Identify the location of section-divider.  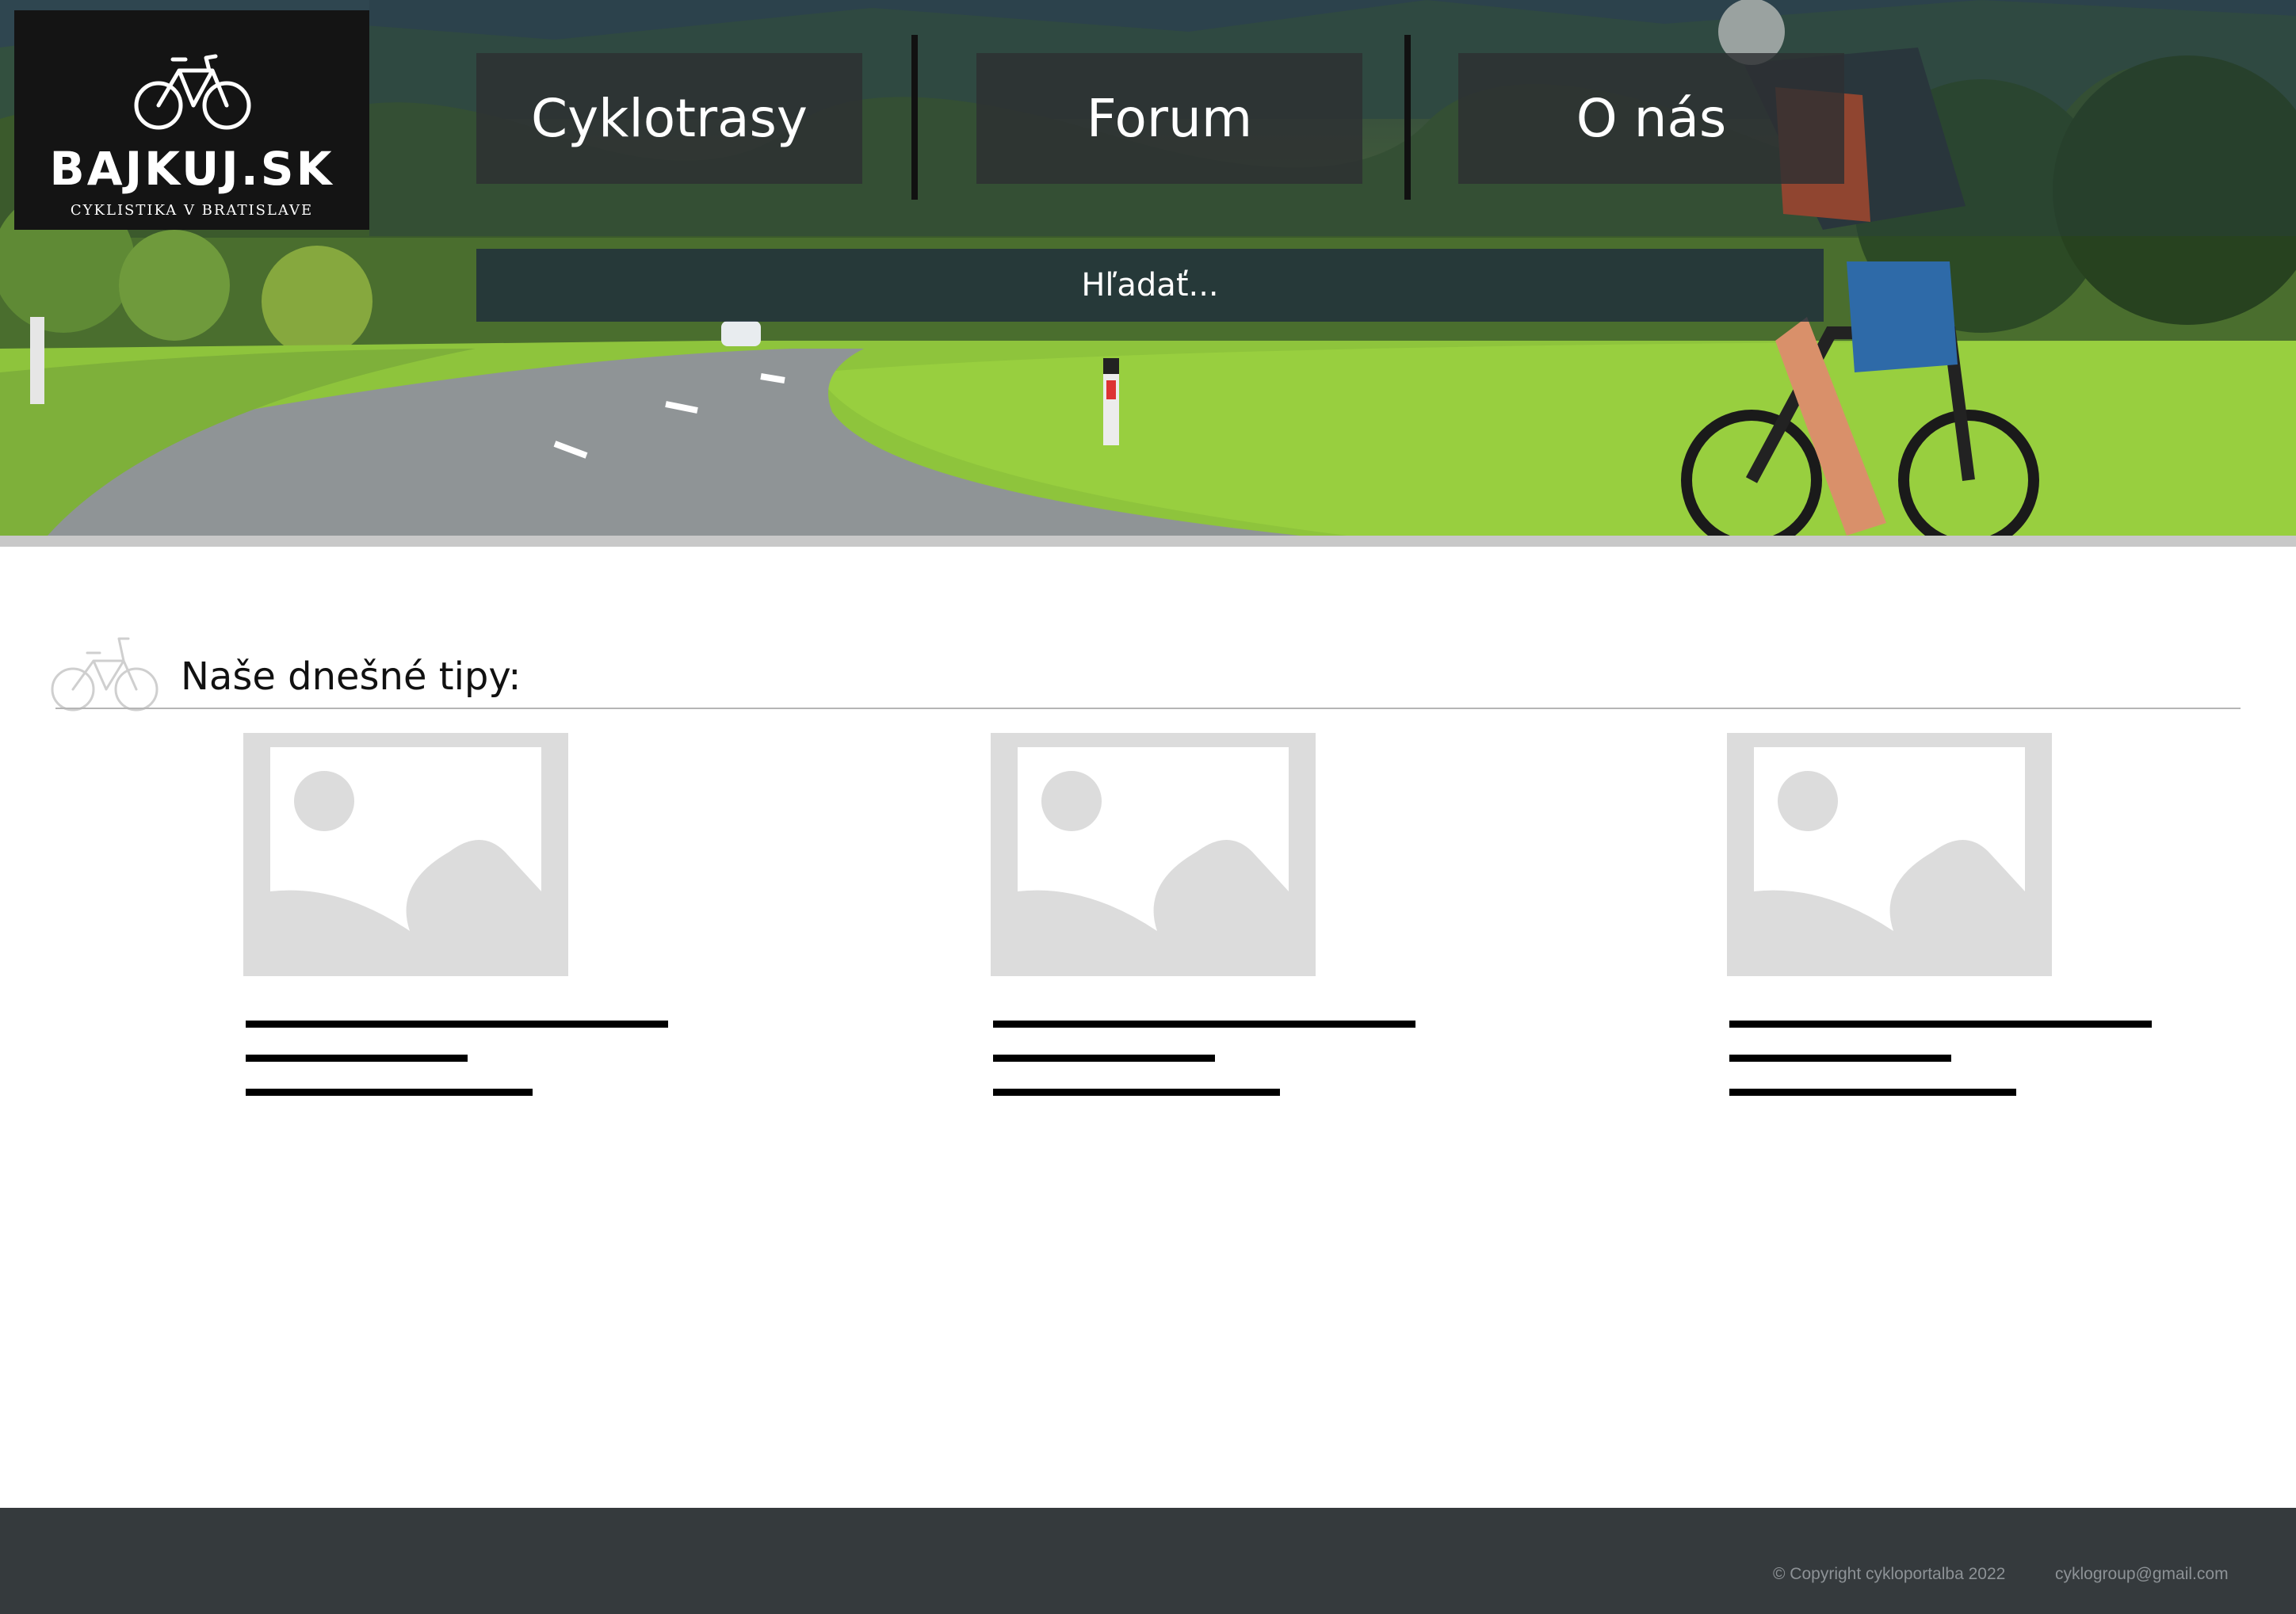
(1148, 708).